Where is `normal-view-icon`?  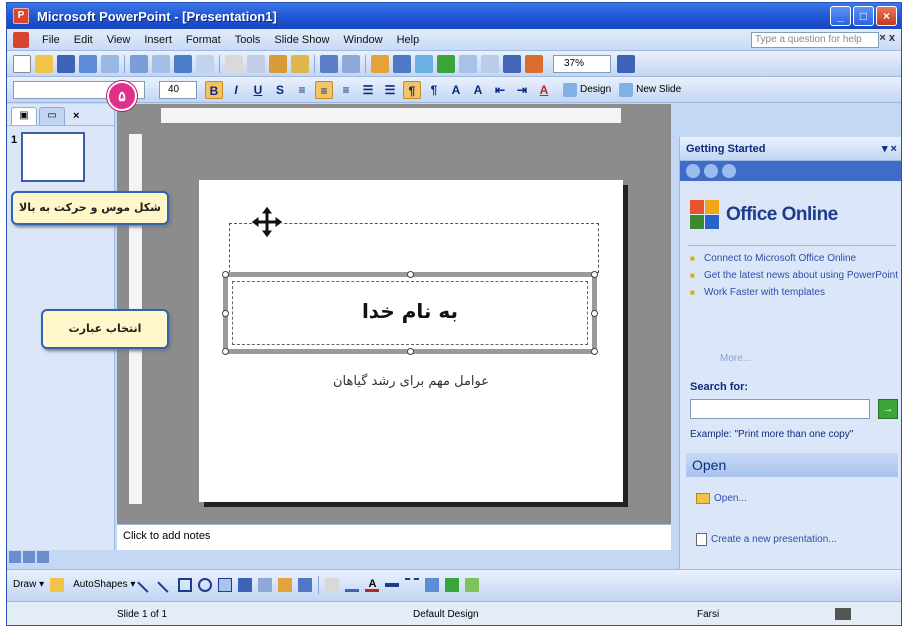
normal-view-icon is located at coordinates (15, 557).